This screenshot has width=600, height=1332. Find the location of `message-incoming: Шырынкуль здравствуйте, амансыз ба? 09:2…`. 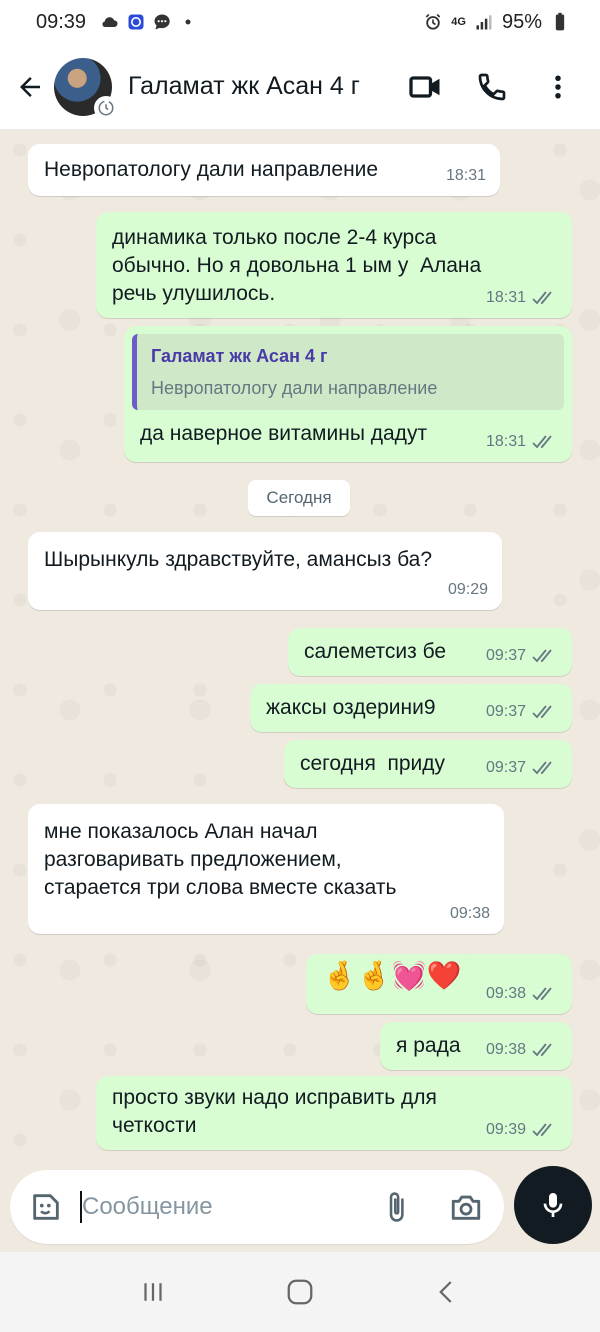

message-incoming: Шырынкуль здравствуйте, амансыз ба? 09:2… is located at coordinates (265, 571).